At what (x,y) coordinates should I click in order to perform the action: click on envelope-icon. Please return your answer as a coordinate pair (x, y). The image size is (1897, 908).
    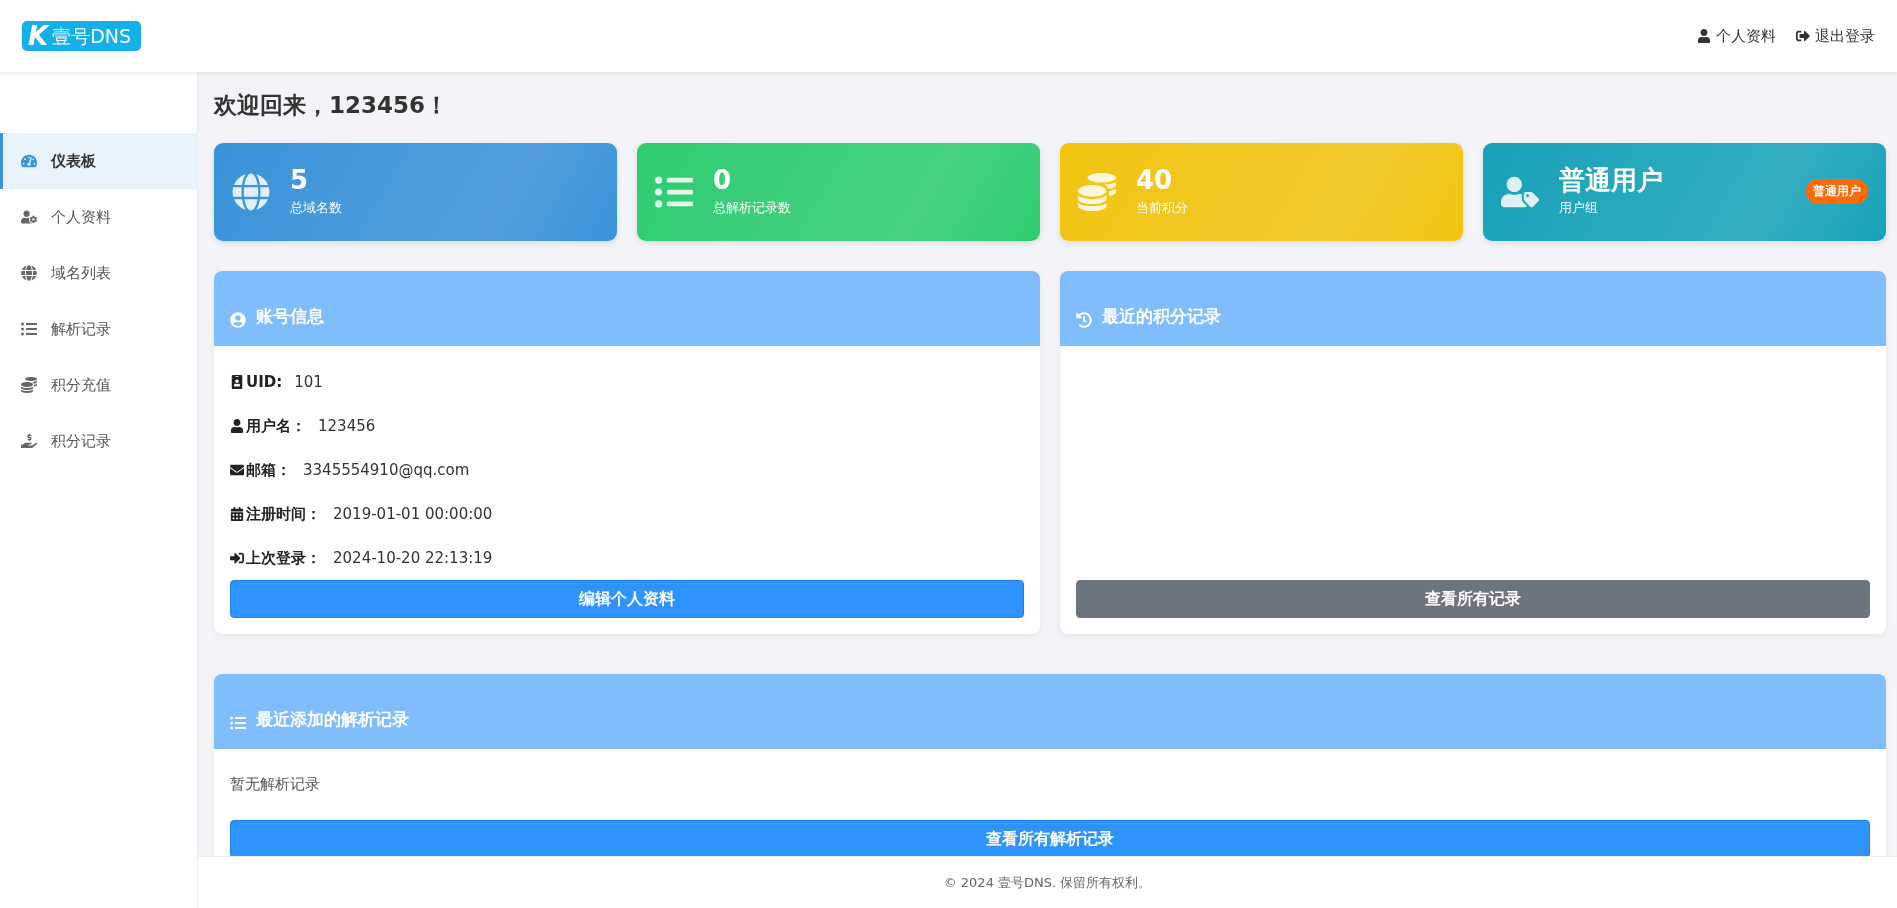
    Looking at the image, I should click on (237, 470).